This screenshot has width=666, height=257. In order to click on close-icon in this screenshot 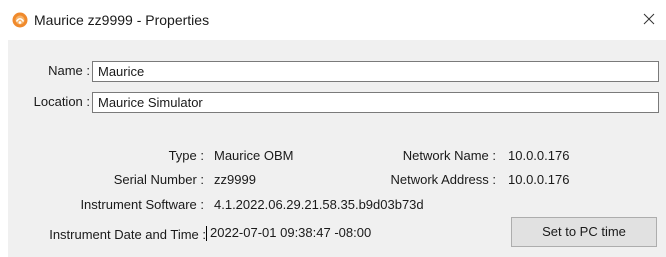, I will do `click(649, 19)`.